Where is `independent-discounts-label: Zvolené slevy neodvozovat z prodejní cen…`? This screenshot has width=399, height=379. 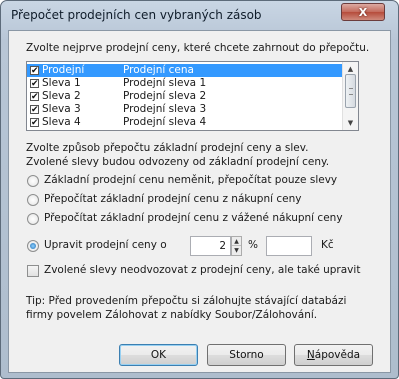
independent-discounts-label: Zvolené slevy neodvozovat z prodejní cen… is located at coordinates (202, 270).